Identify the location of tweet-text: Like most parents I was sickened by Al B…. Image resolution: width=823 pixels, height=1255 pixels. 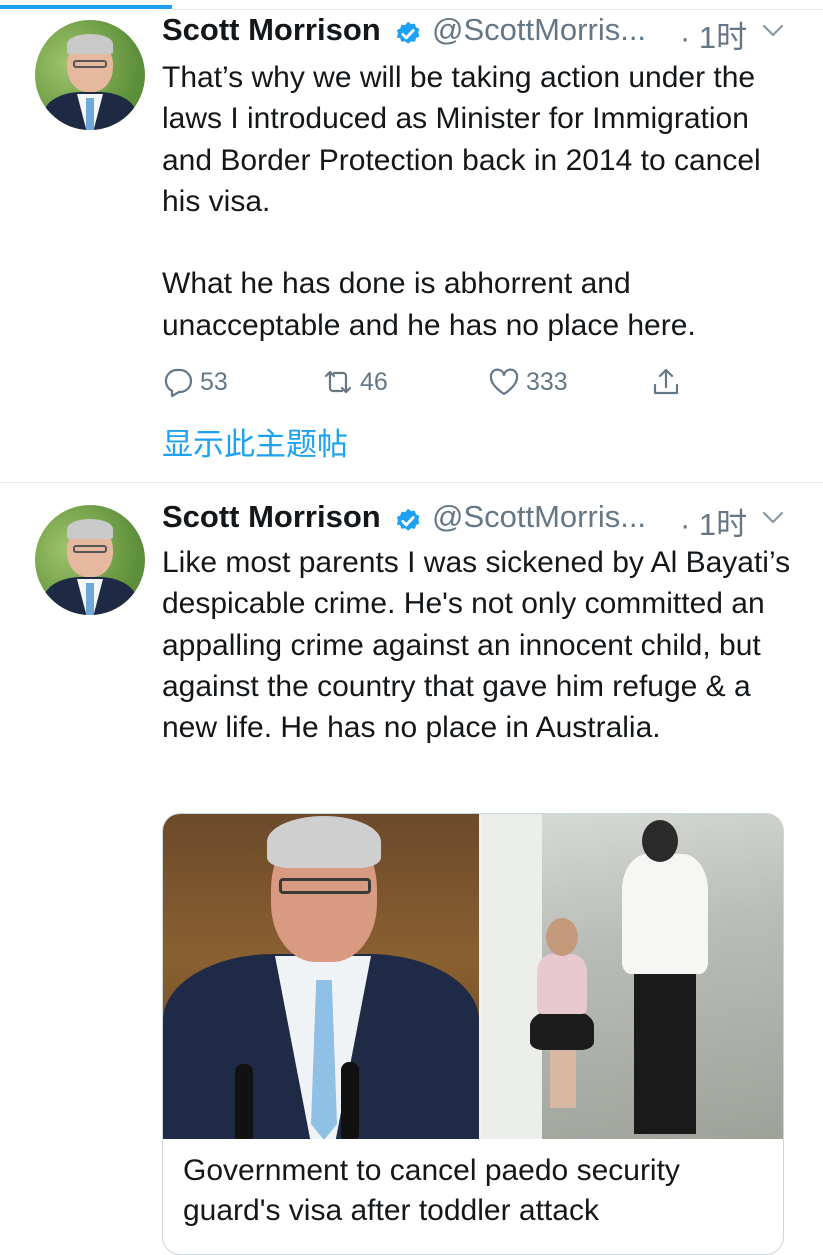
(476, 645).